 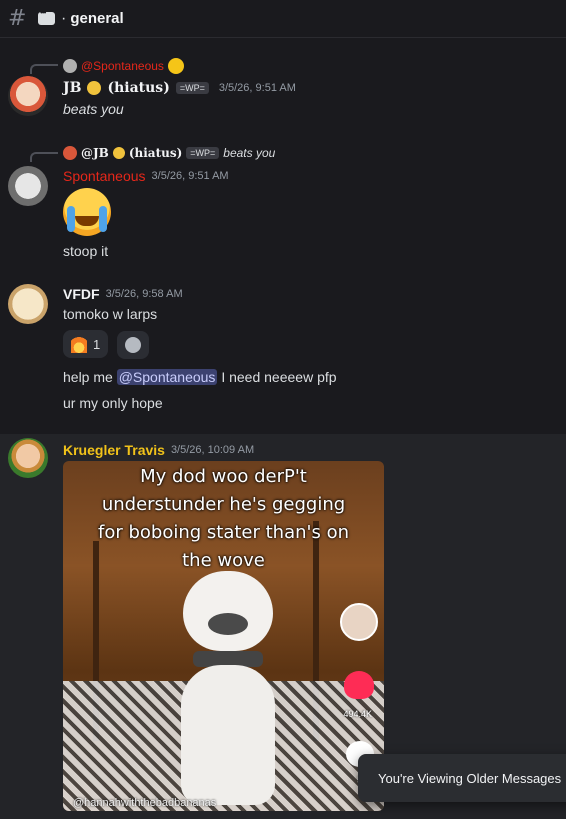 What do you see at coordinates (87, 212) in the screenshot?
I see `crying-face-emoji` at bounding box center [87, 212].